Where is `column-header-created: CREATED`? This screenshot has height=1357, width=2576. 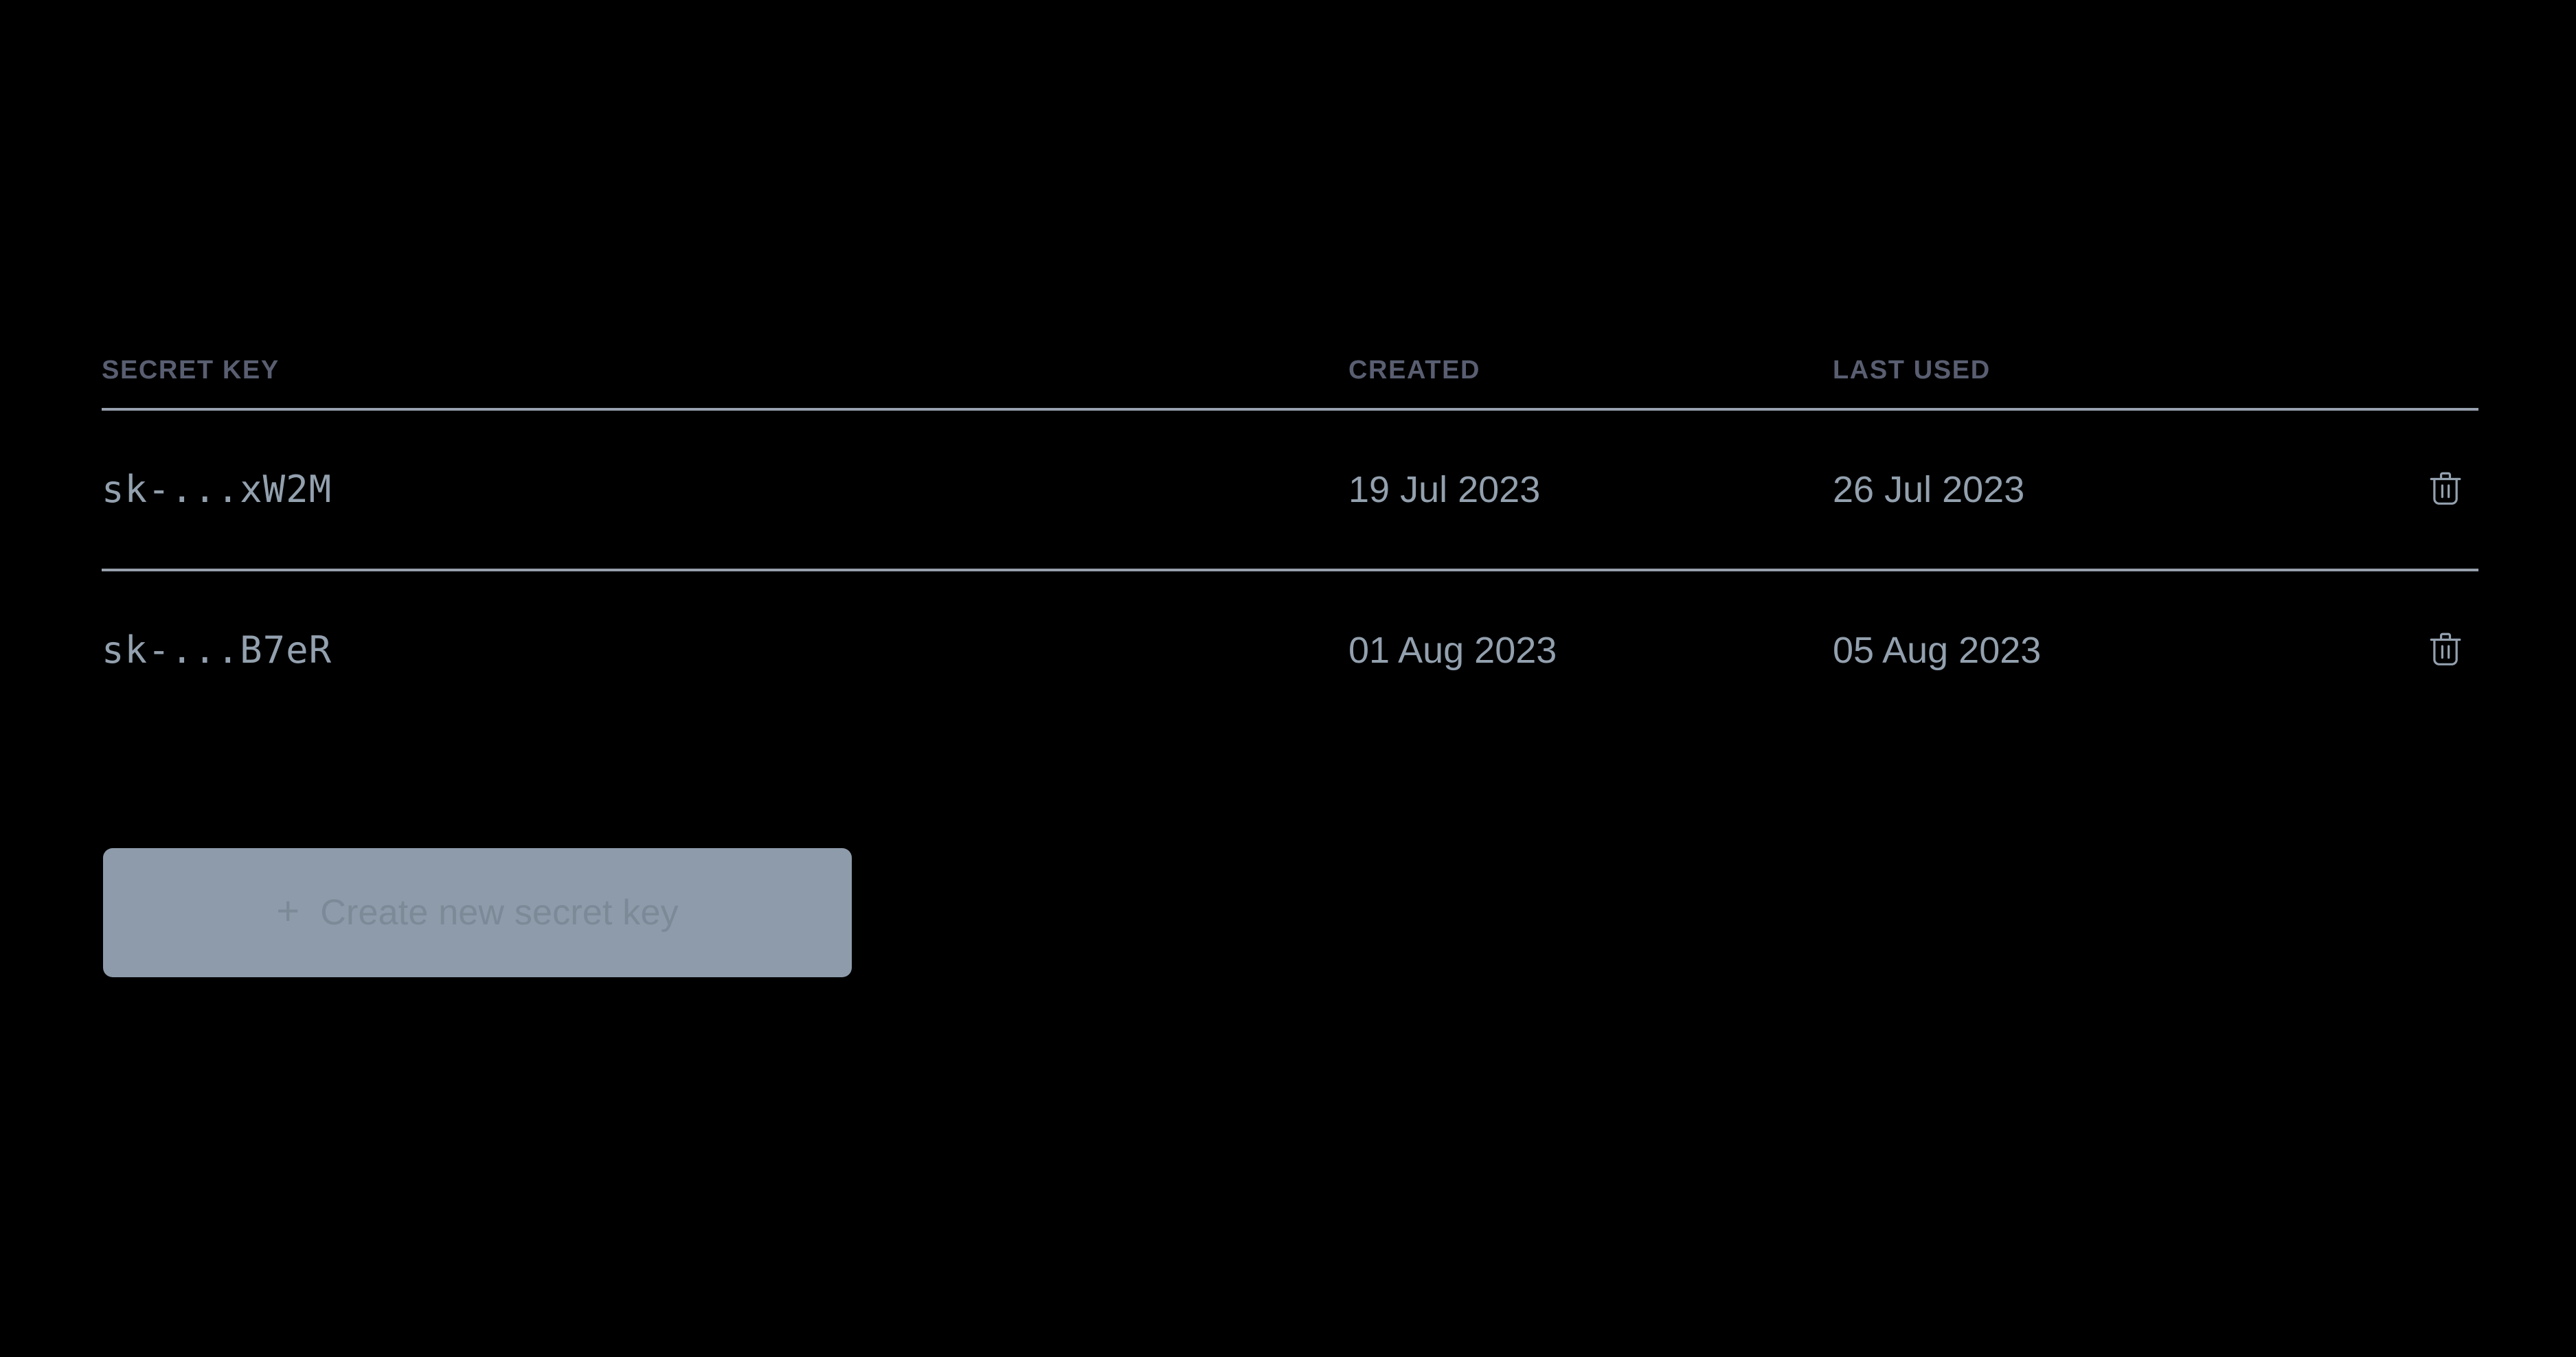
column-header-created: CREATED is located at coordinates (1590, 384).